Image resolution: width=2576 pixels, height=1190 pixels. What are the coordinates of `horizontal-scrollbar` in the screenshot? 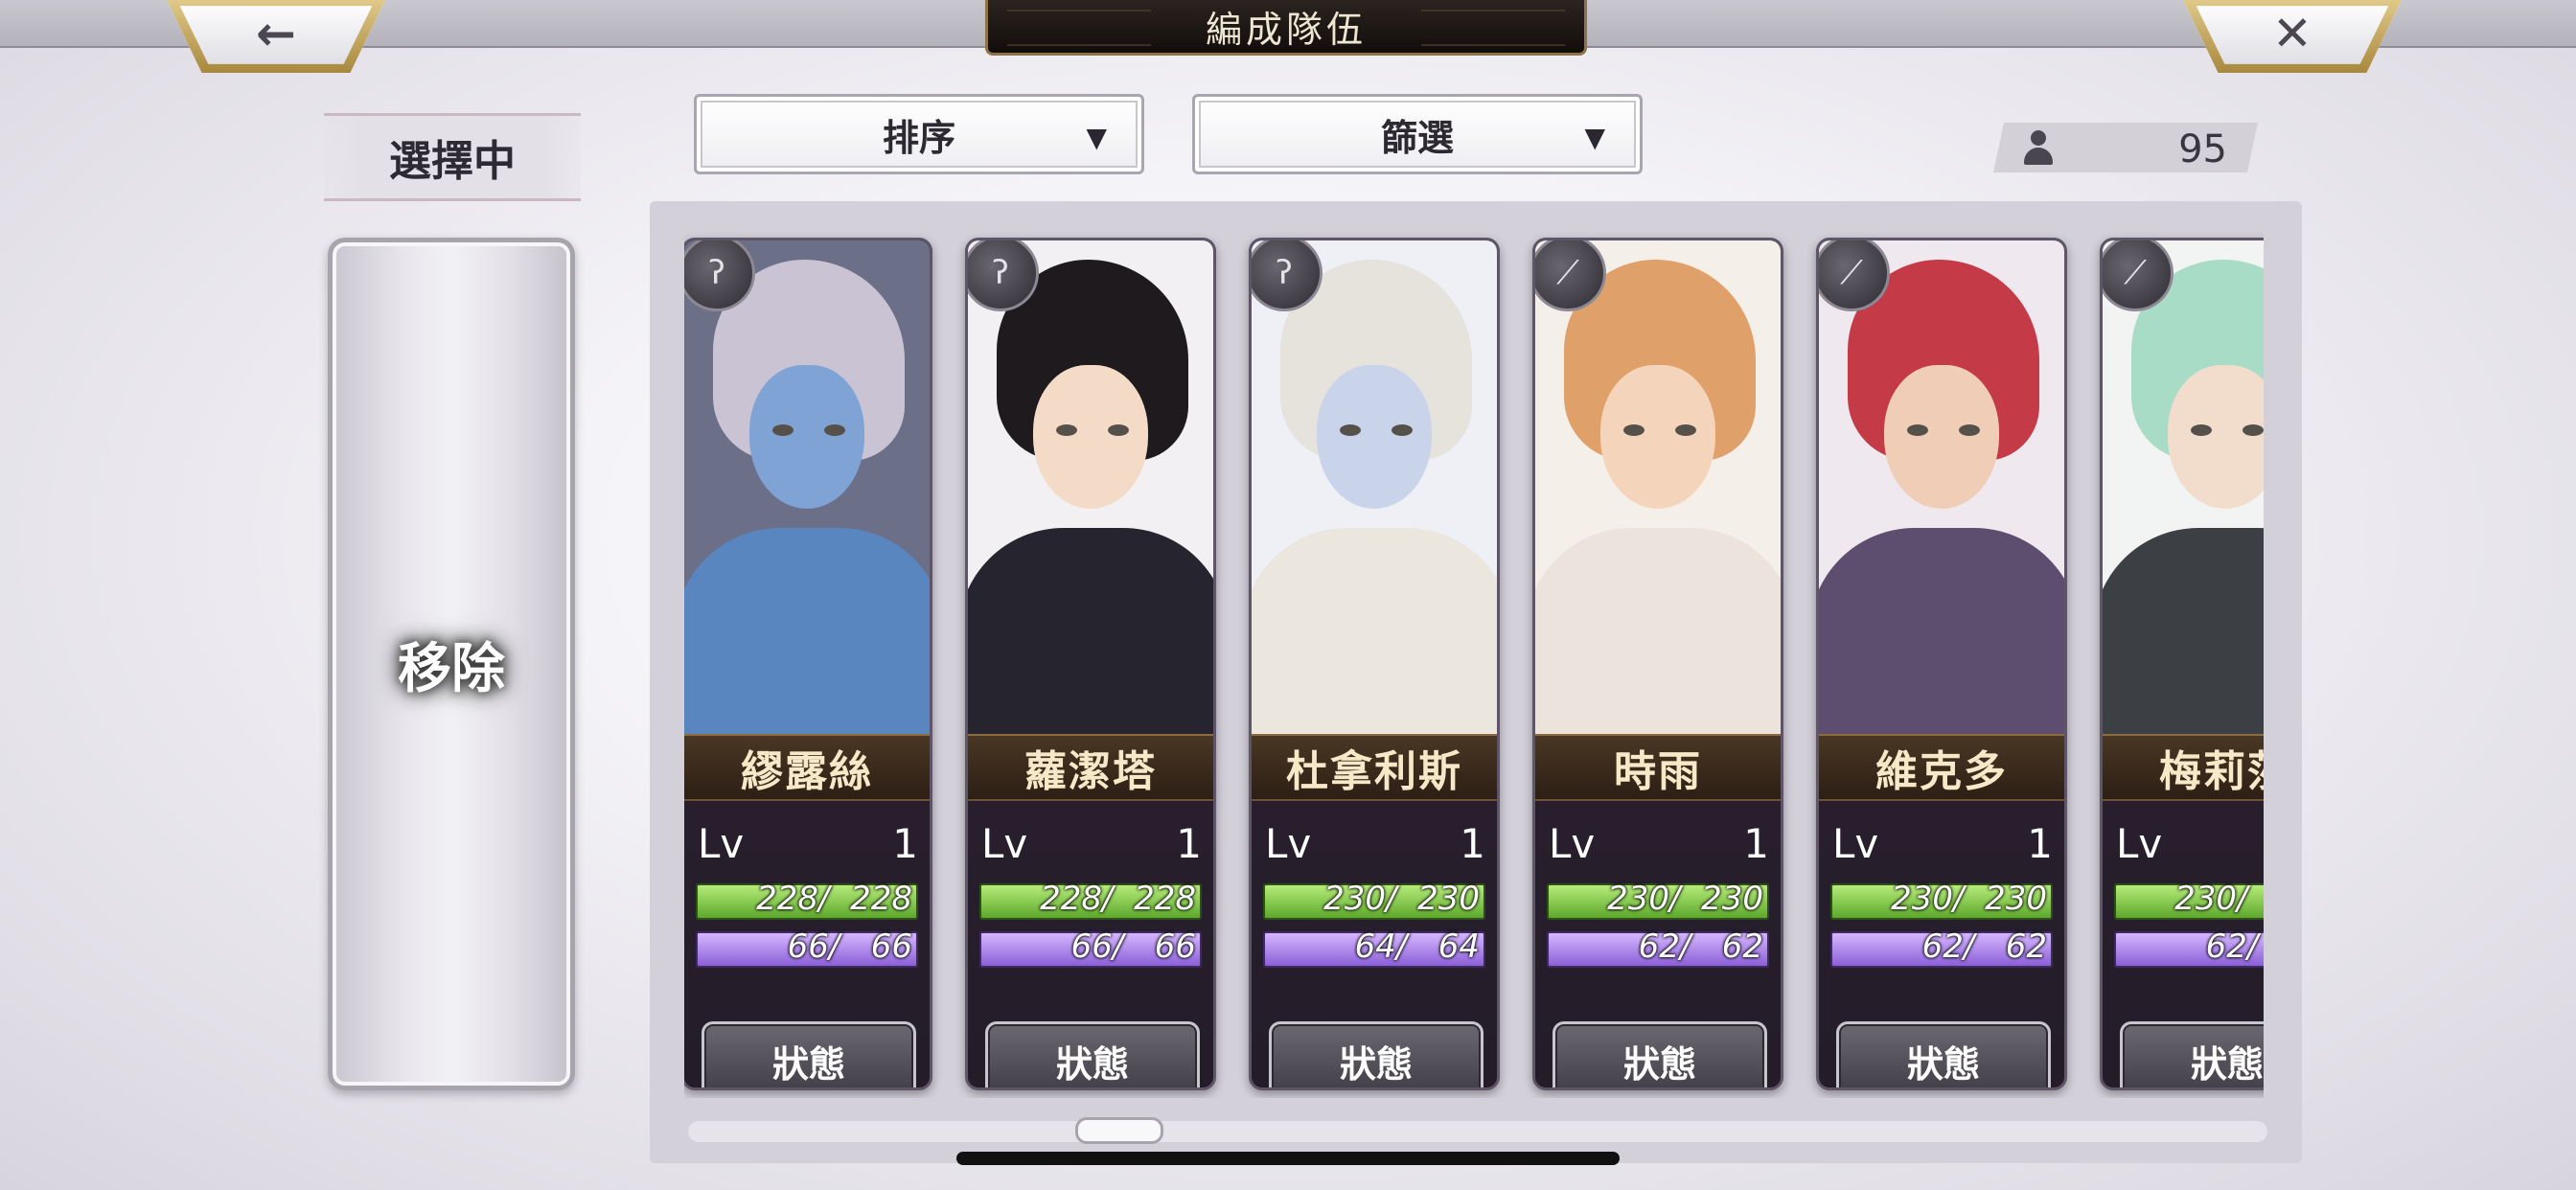 It's located at (1477, 1132).